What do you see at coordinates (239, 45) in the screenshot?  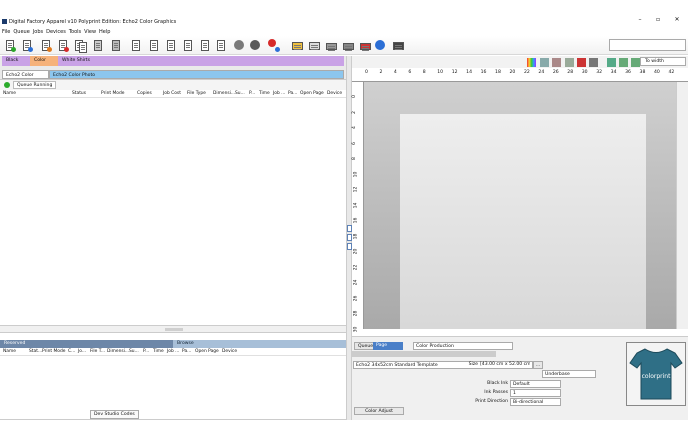 I see `settings-gear-icon` at bounding box center [239, 45].